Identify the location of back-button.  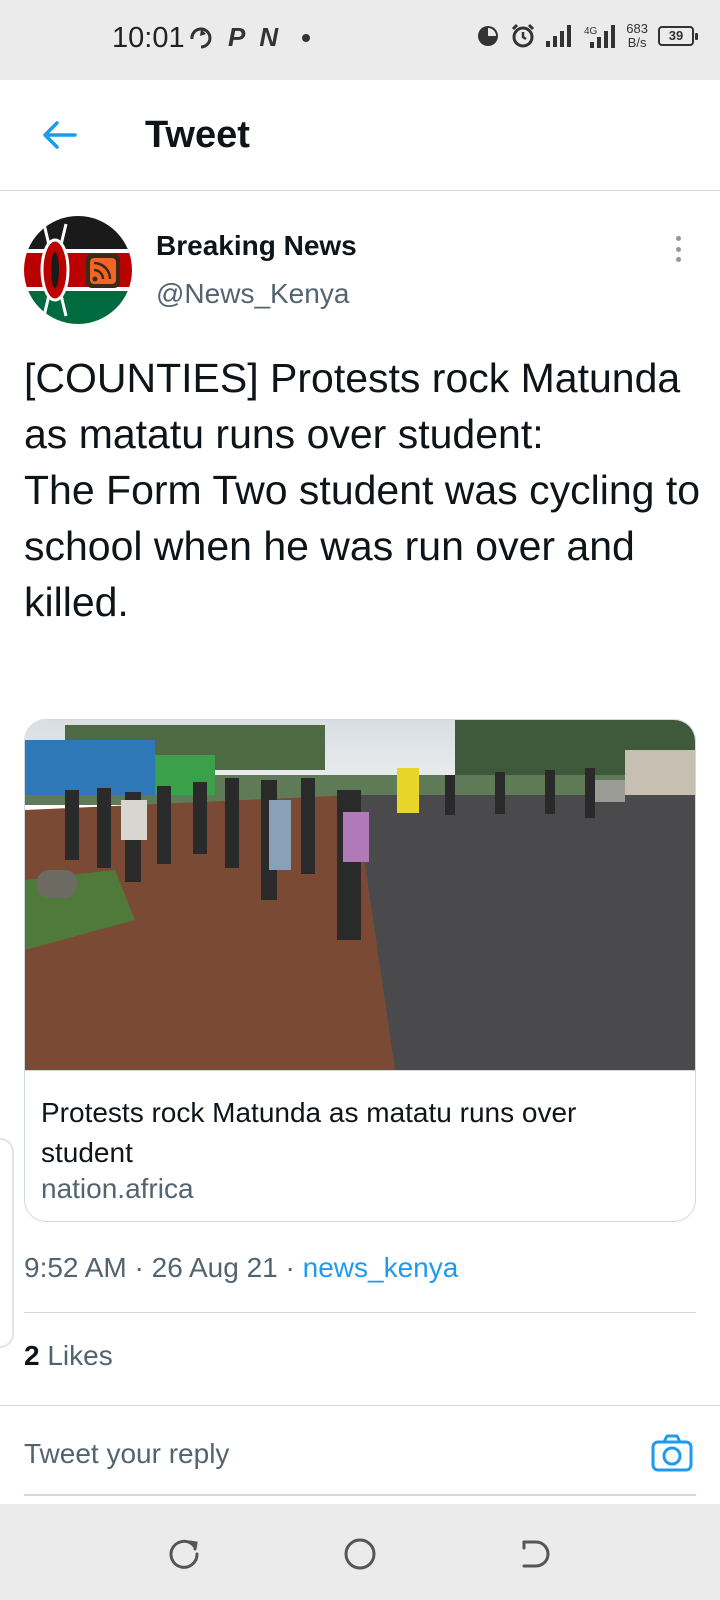
(59, 135).